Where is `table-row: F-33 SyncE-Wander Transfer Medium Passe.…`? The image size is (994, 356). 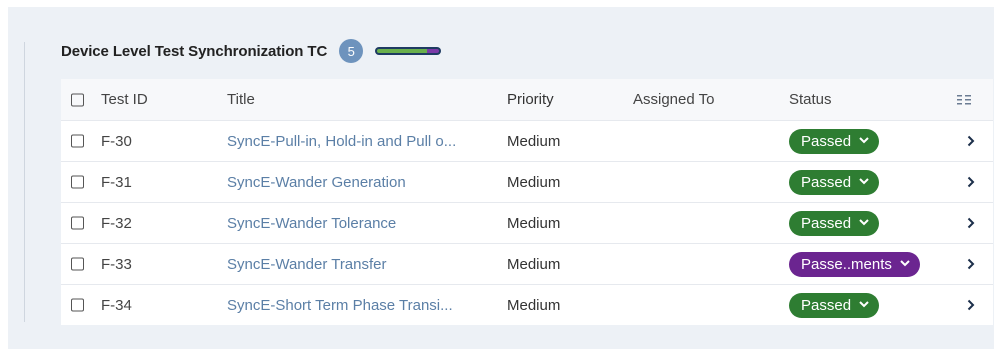 table-row: F-33 SyncE-Wander Transfer Medium Passe.… is located at coordinates (527, 264).